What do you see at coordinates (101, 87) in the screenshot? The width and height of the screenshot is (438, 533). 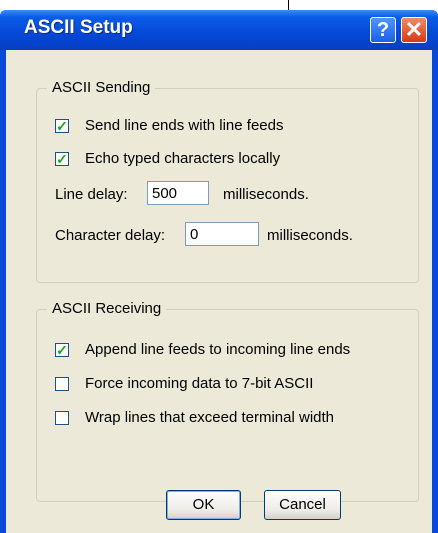 I see `ascii-sending-legend: ASCII Sending` at bounding box center [101, 87].